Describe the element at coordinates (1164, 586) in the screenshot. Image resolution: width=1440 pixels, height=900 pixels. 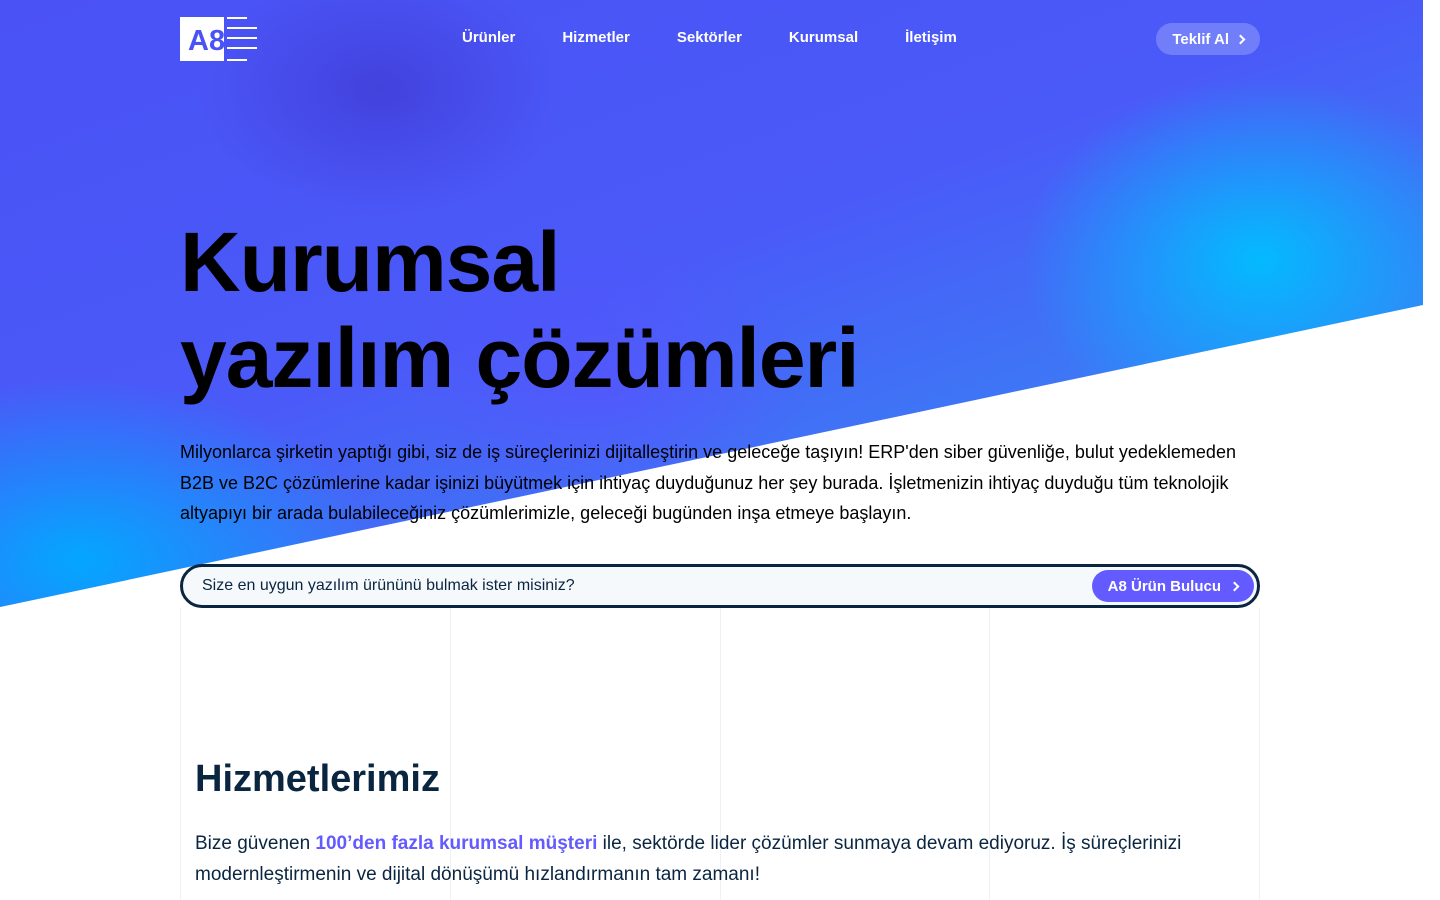
I see `product-finder-label: A8 Ürün Bulucu` at that location.